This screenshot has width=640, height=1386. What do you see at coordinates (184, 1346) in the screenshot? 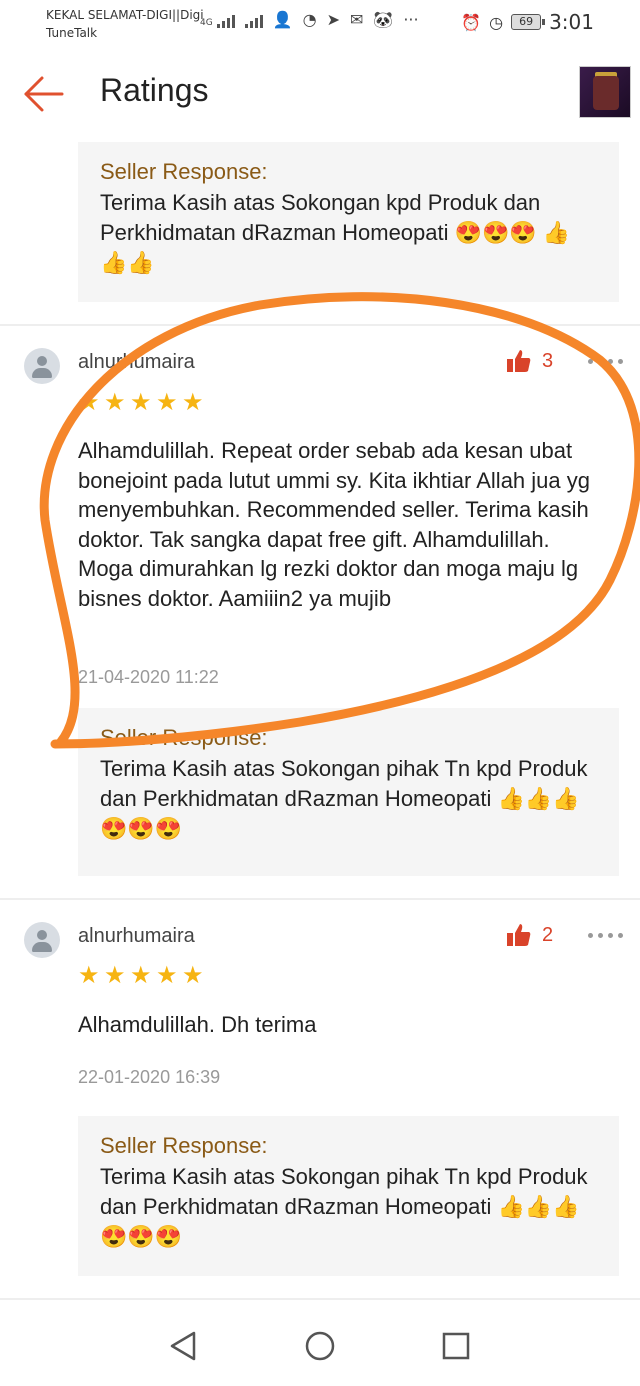
I see `triangle-back-icon` at bounding box center [184, 1346].